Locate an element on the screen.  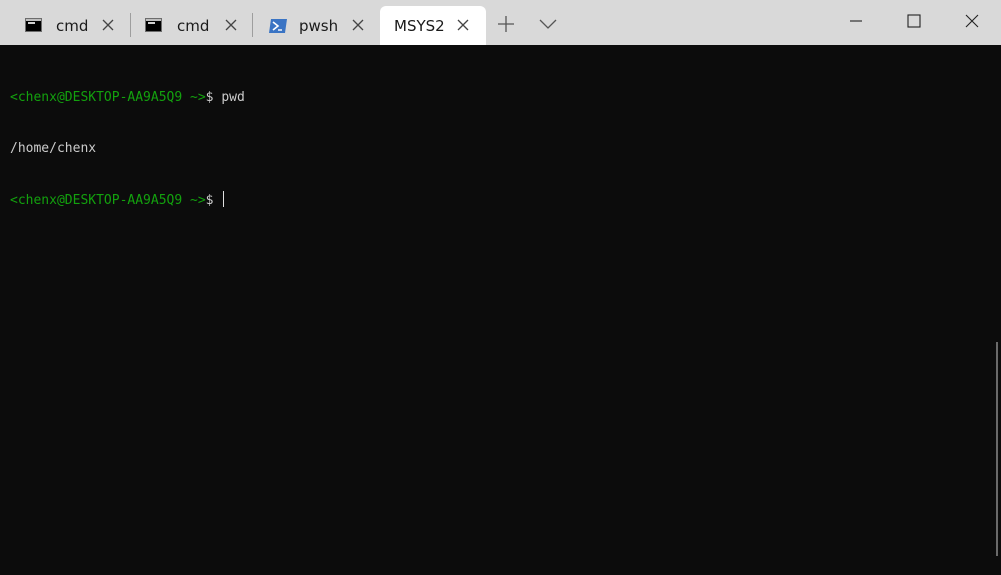
powershell-icon is located at coordinates (278, 26).